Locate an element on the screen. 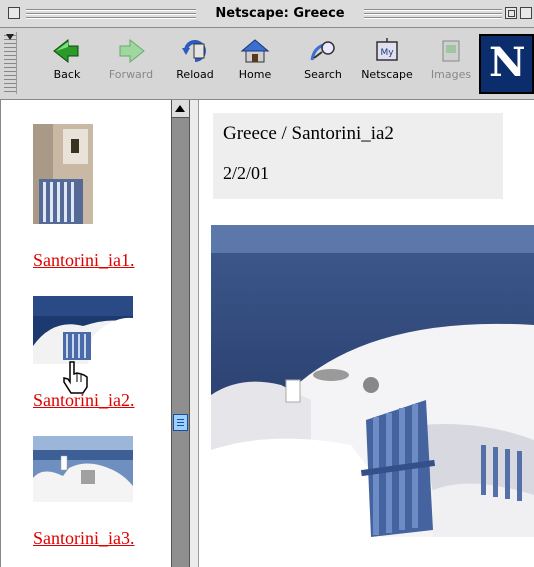 This screenshot has height=567, width=534. reload-button: Reload is located at coordinates (195, 64).